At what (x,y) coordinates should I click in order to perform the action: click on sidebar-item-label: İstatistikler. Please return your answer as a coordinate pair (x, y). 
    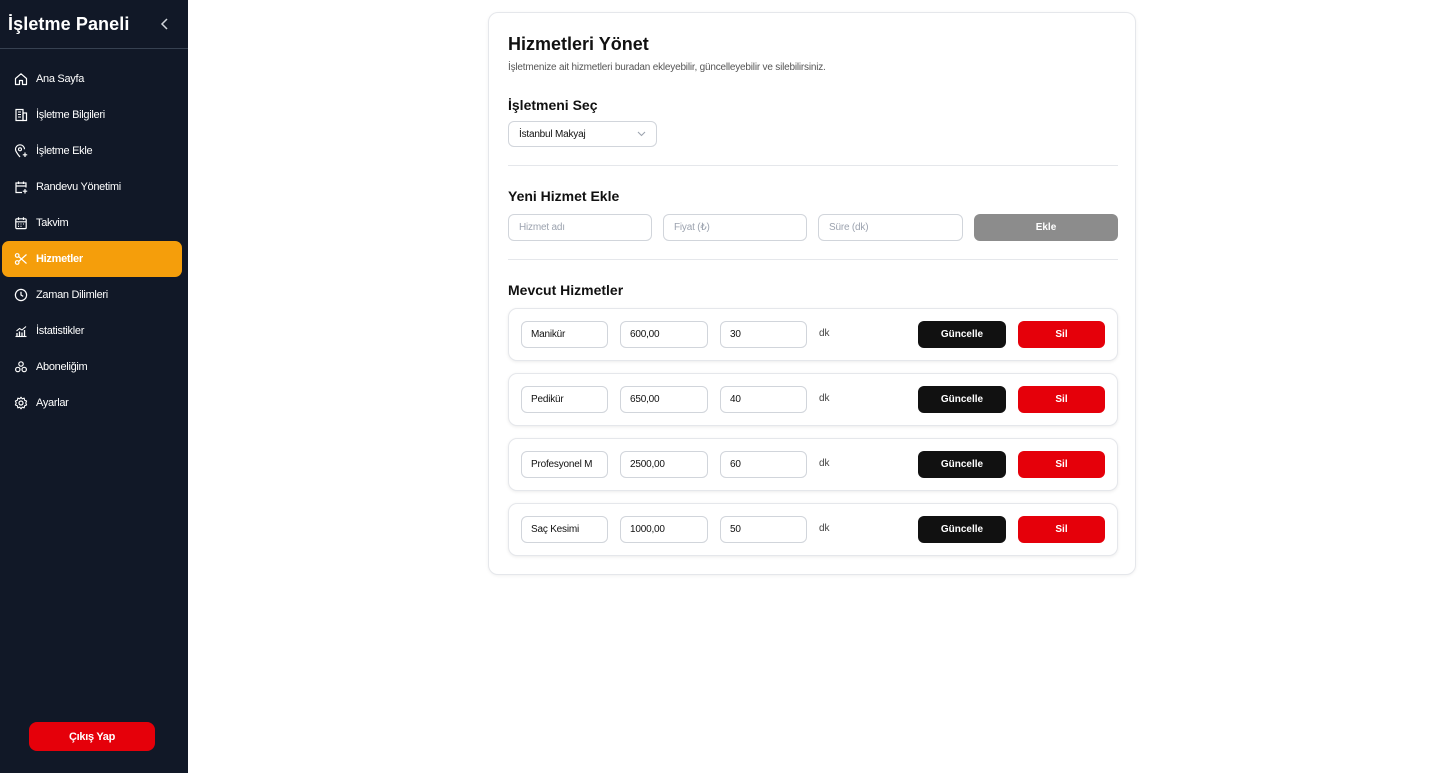
    Looking at the image, I should click on (60, 331).